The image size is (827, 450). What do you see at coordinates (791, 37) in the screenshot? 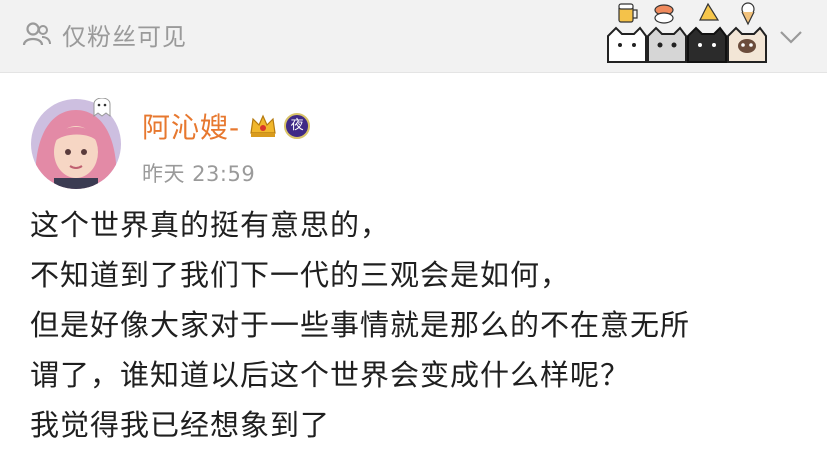
I see `chevron-down-icon` at bounding box center [791, 37].